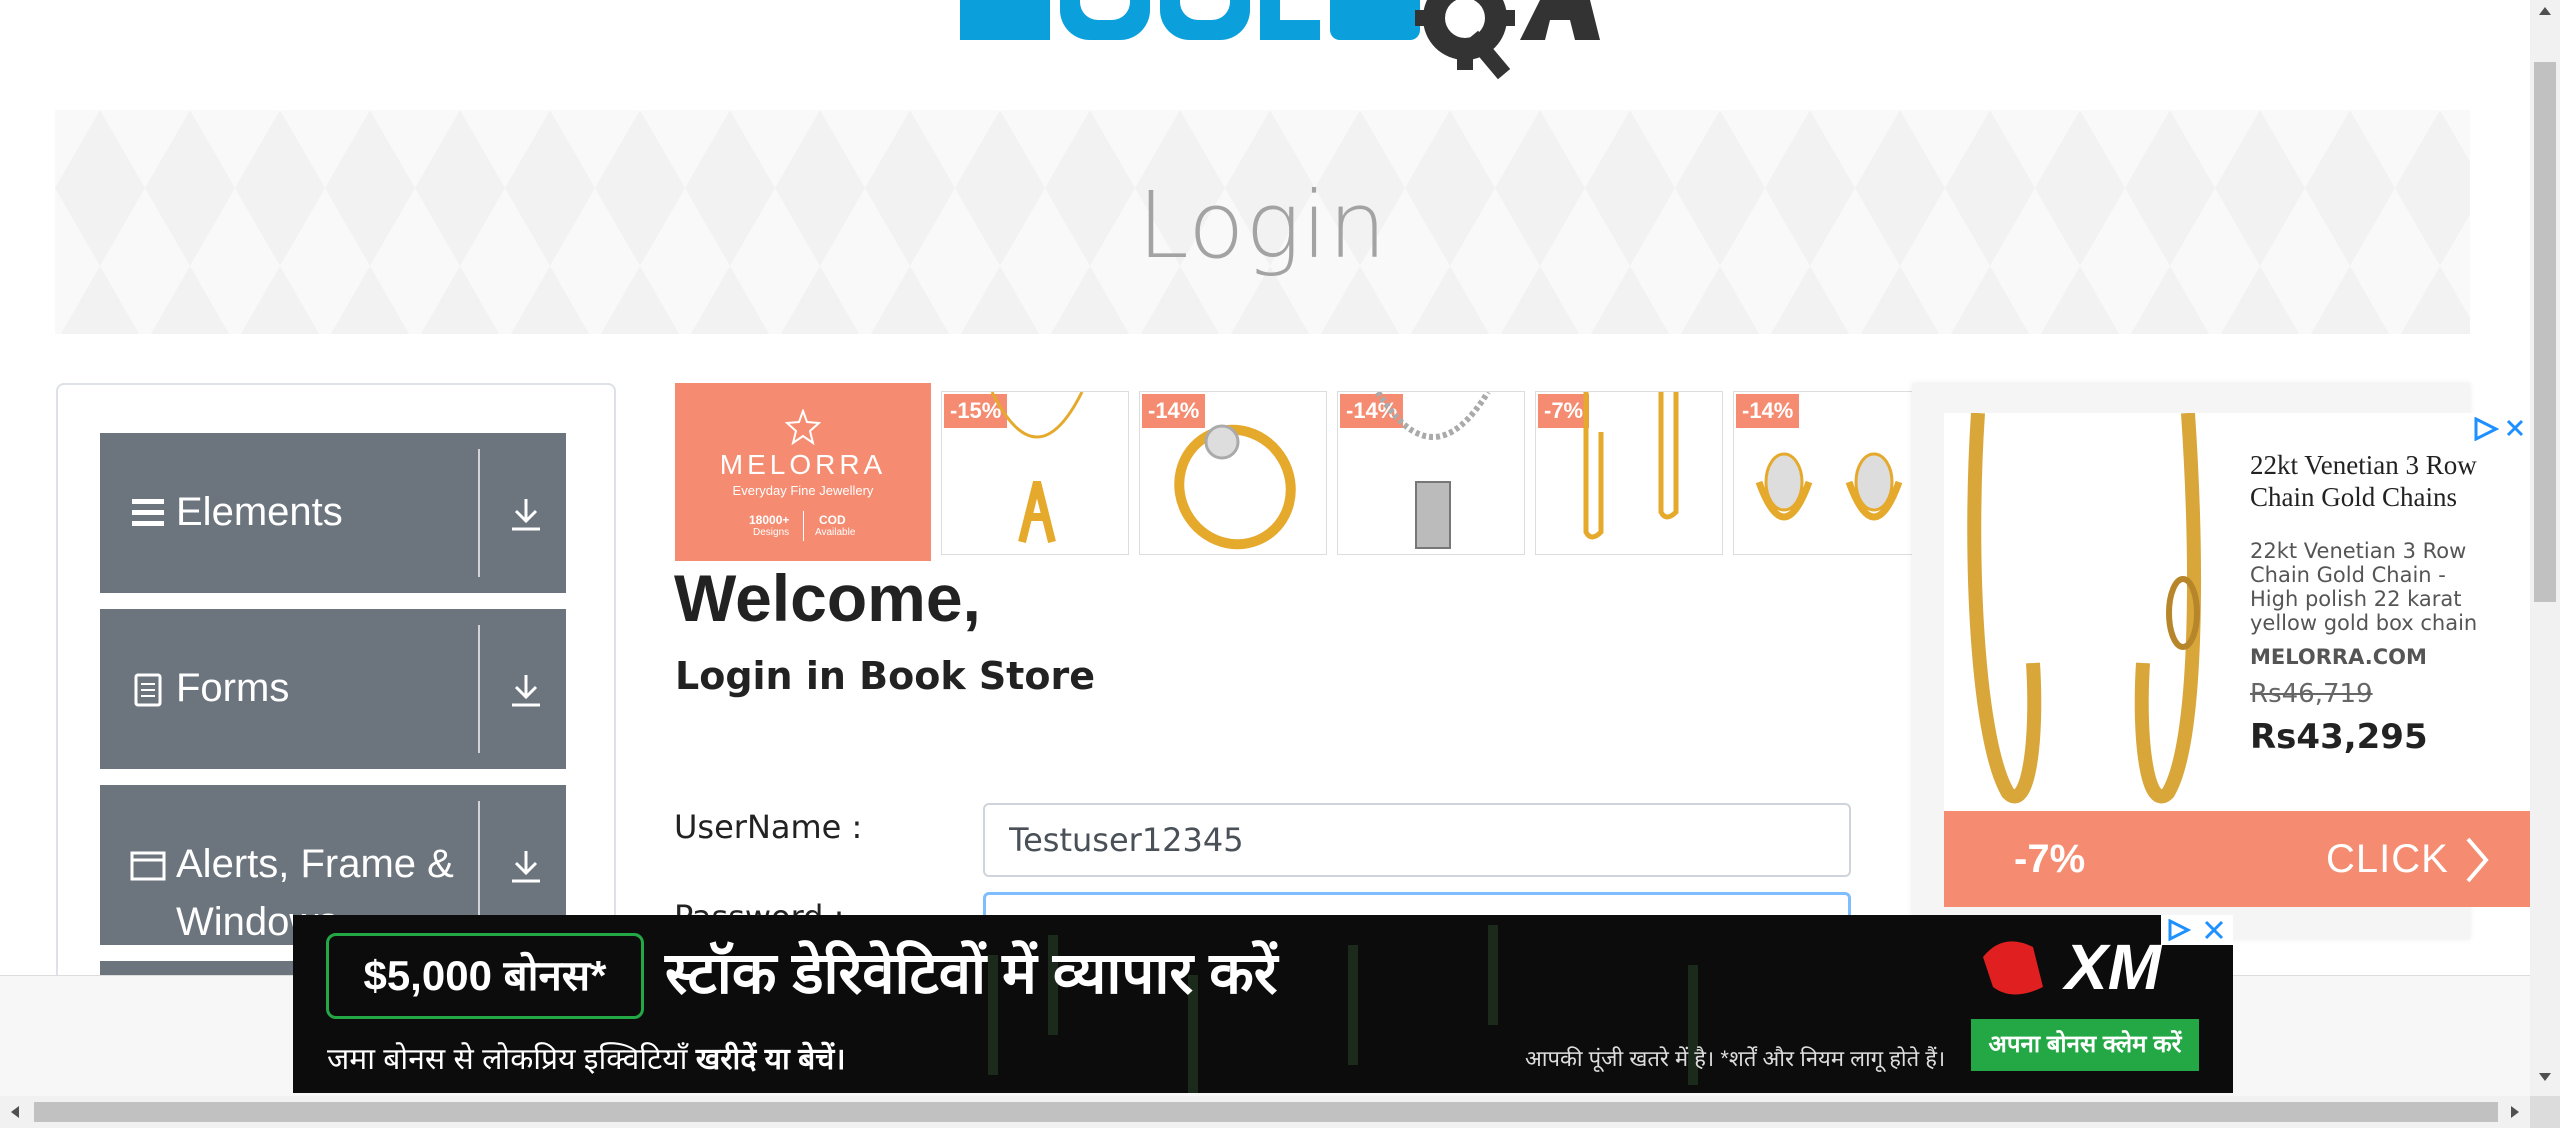 The image size is (2560, 1128). Describe the element at coordinates (835, 532) in the screenshot. I see `brand-stat-sub: Available` at that location.